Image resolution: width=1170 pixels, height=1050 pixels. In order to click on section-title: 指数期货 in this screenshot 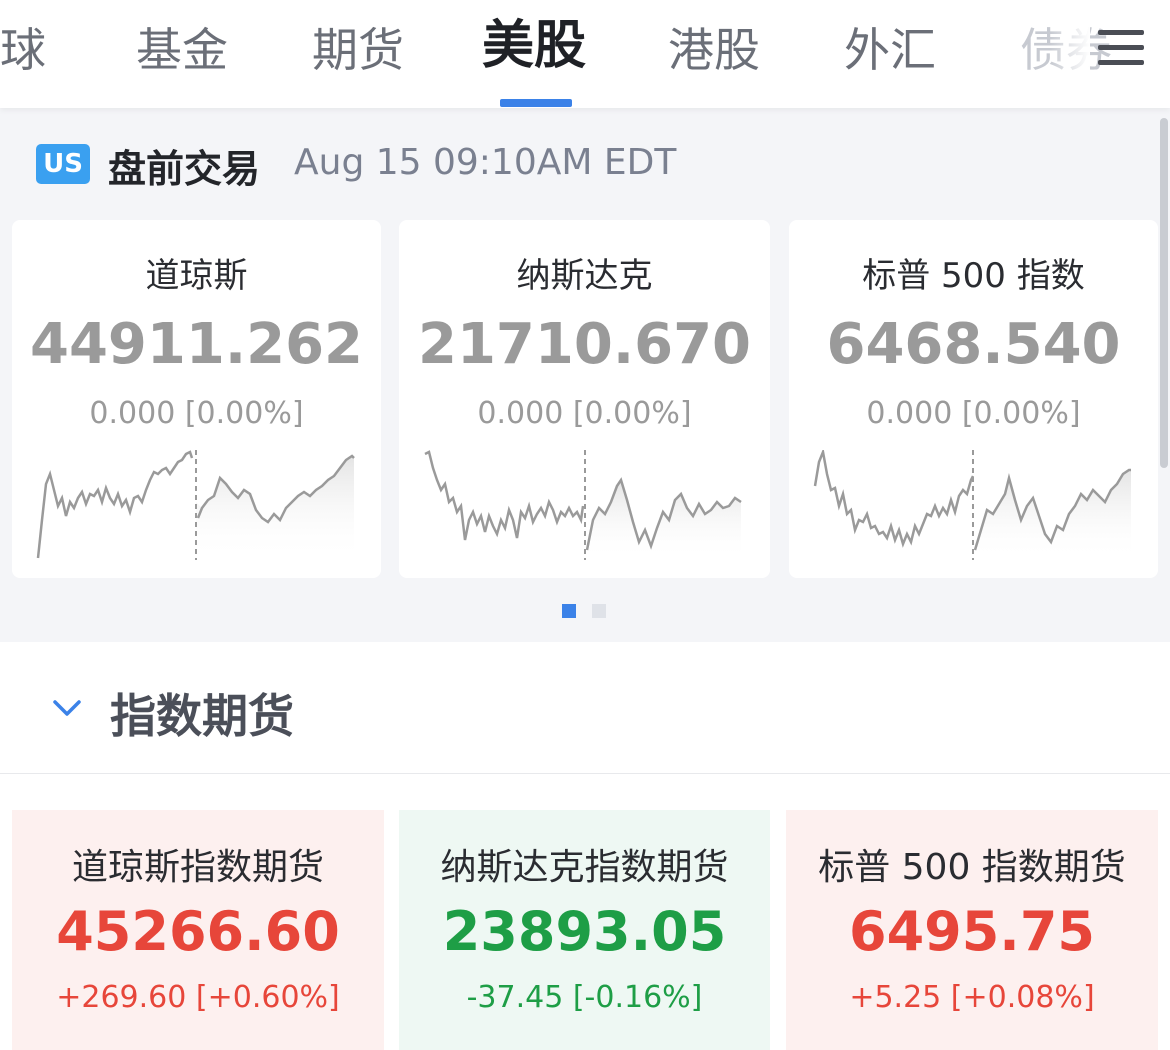, I will do `click(202, 716)`.